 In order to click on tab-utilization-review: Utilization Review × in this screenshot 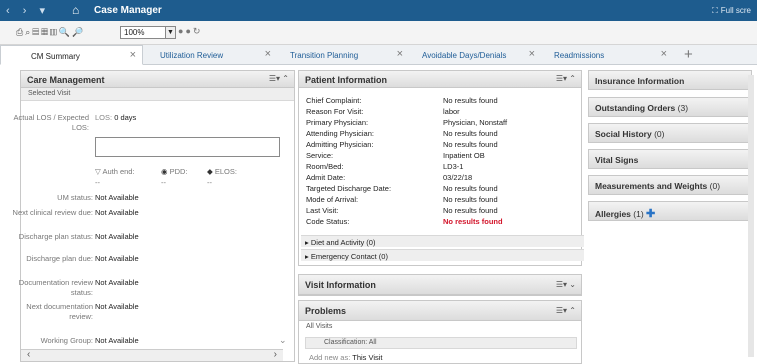, I will do `click(210, 55)`.